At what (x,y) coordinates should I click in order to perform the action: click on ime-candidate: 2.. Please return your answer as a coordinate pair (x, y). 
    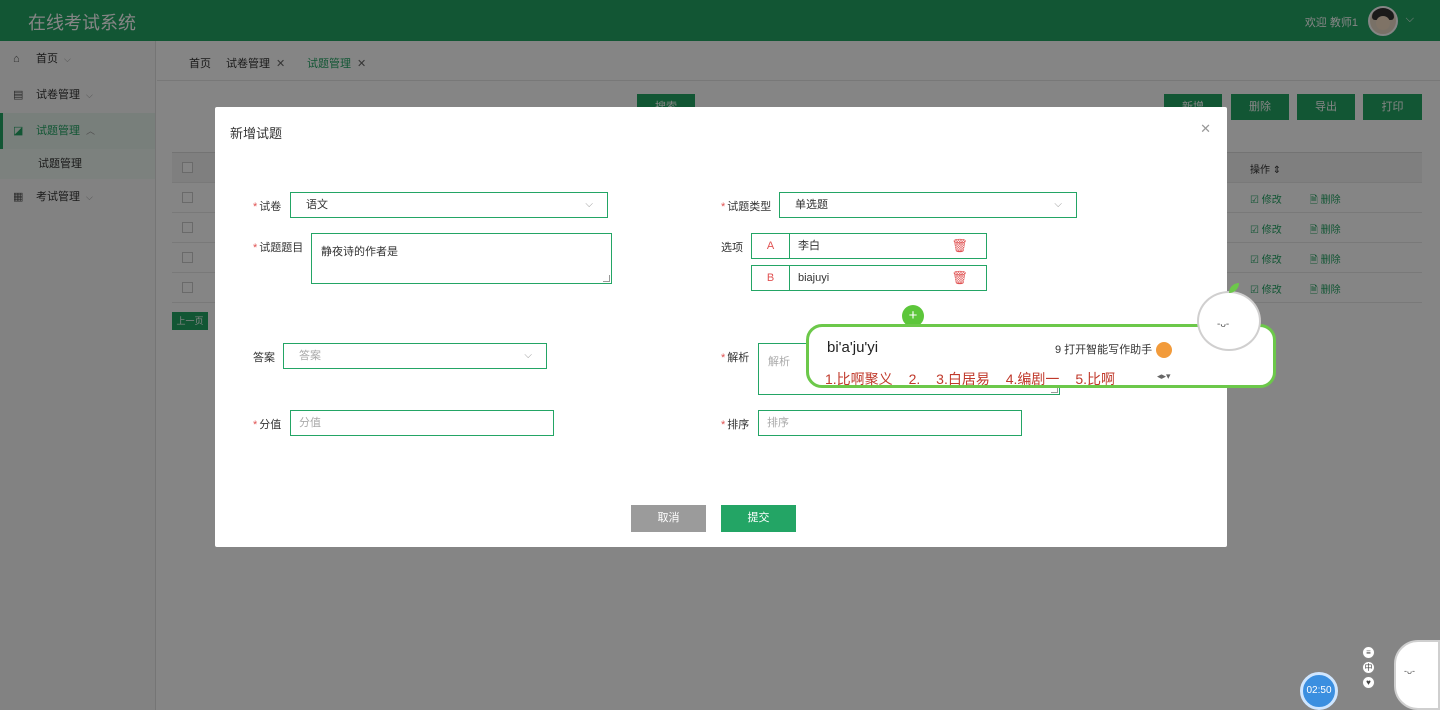
    Looking at the image, I should click on (915, 379).